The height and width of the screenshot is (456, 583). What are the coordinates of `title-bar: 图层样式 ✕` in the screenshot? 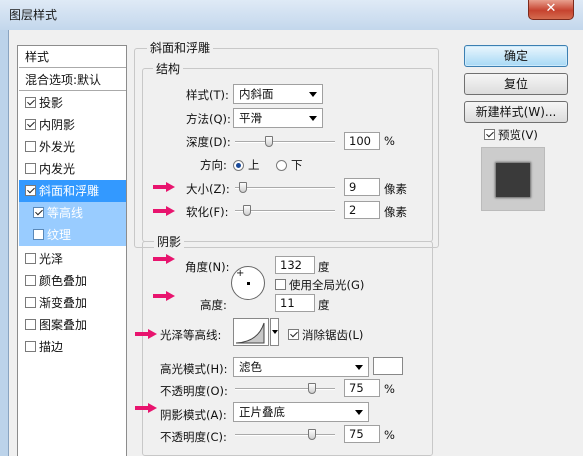 It's located at (291, 15).